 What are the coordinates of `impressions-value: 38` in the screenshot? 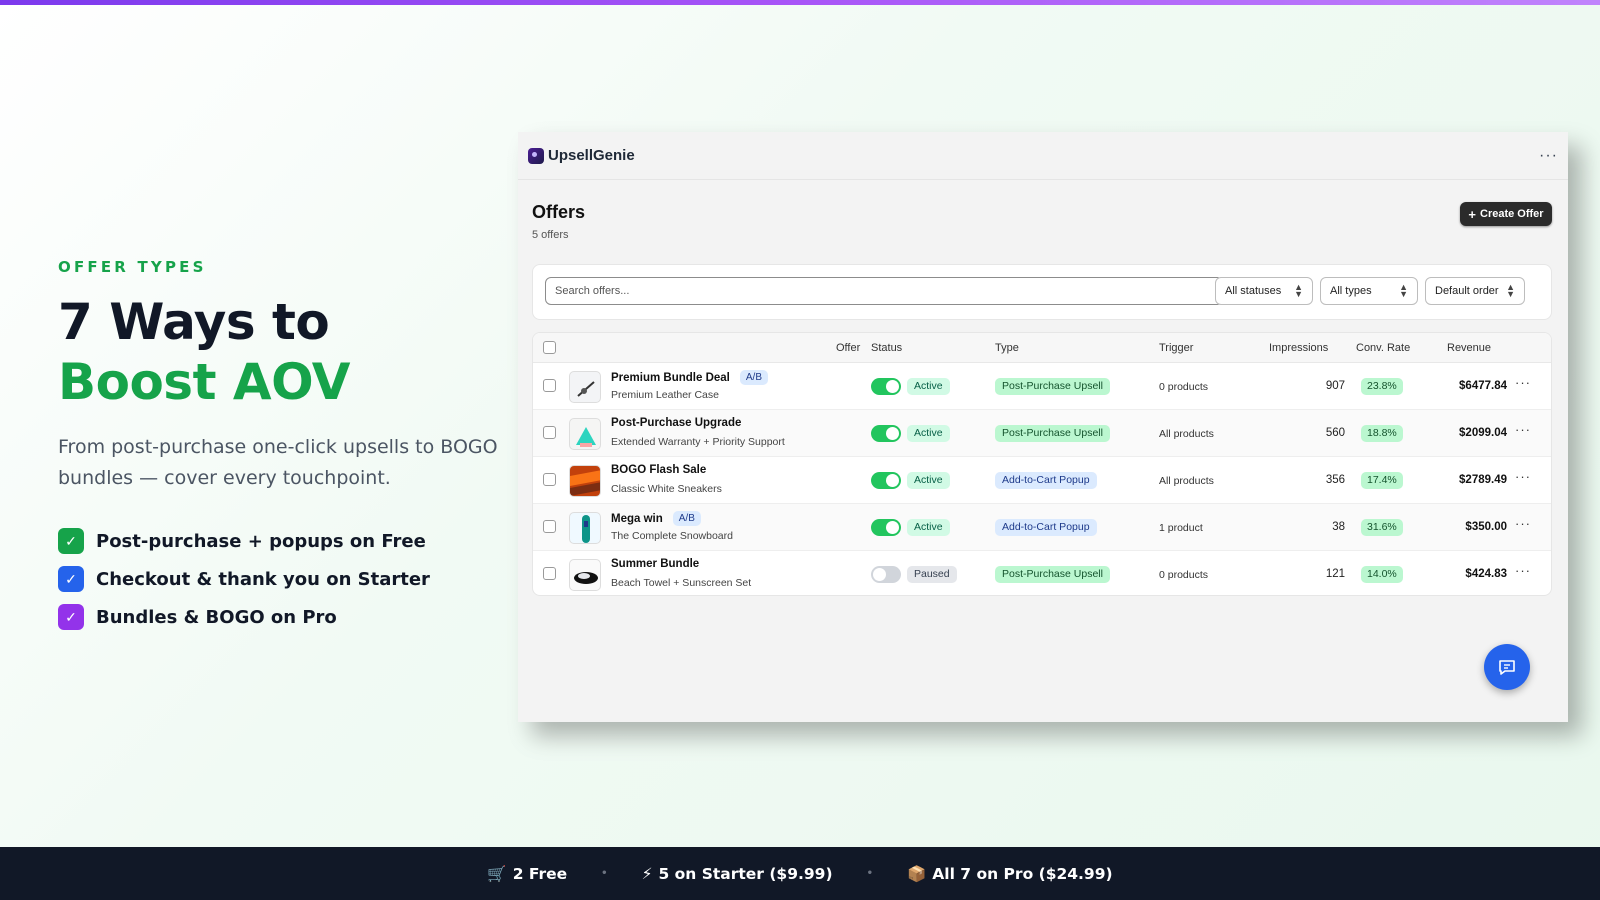 It's located at (1338, 527).